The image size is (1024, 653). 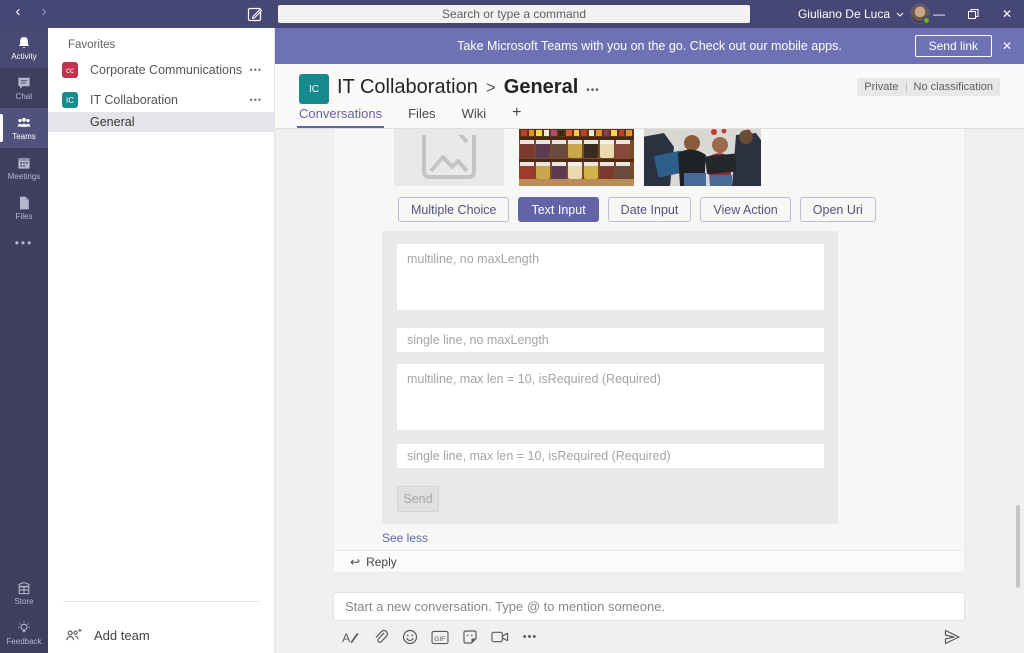 I want to click on rail-item-files: Files, so click(x=24, y=208).